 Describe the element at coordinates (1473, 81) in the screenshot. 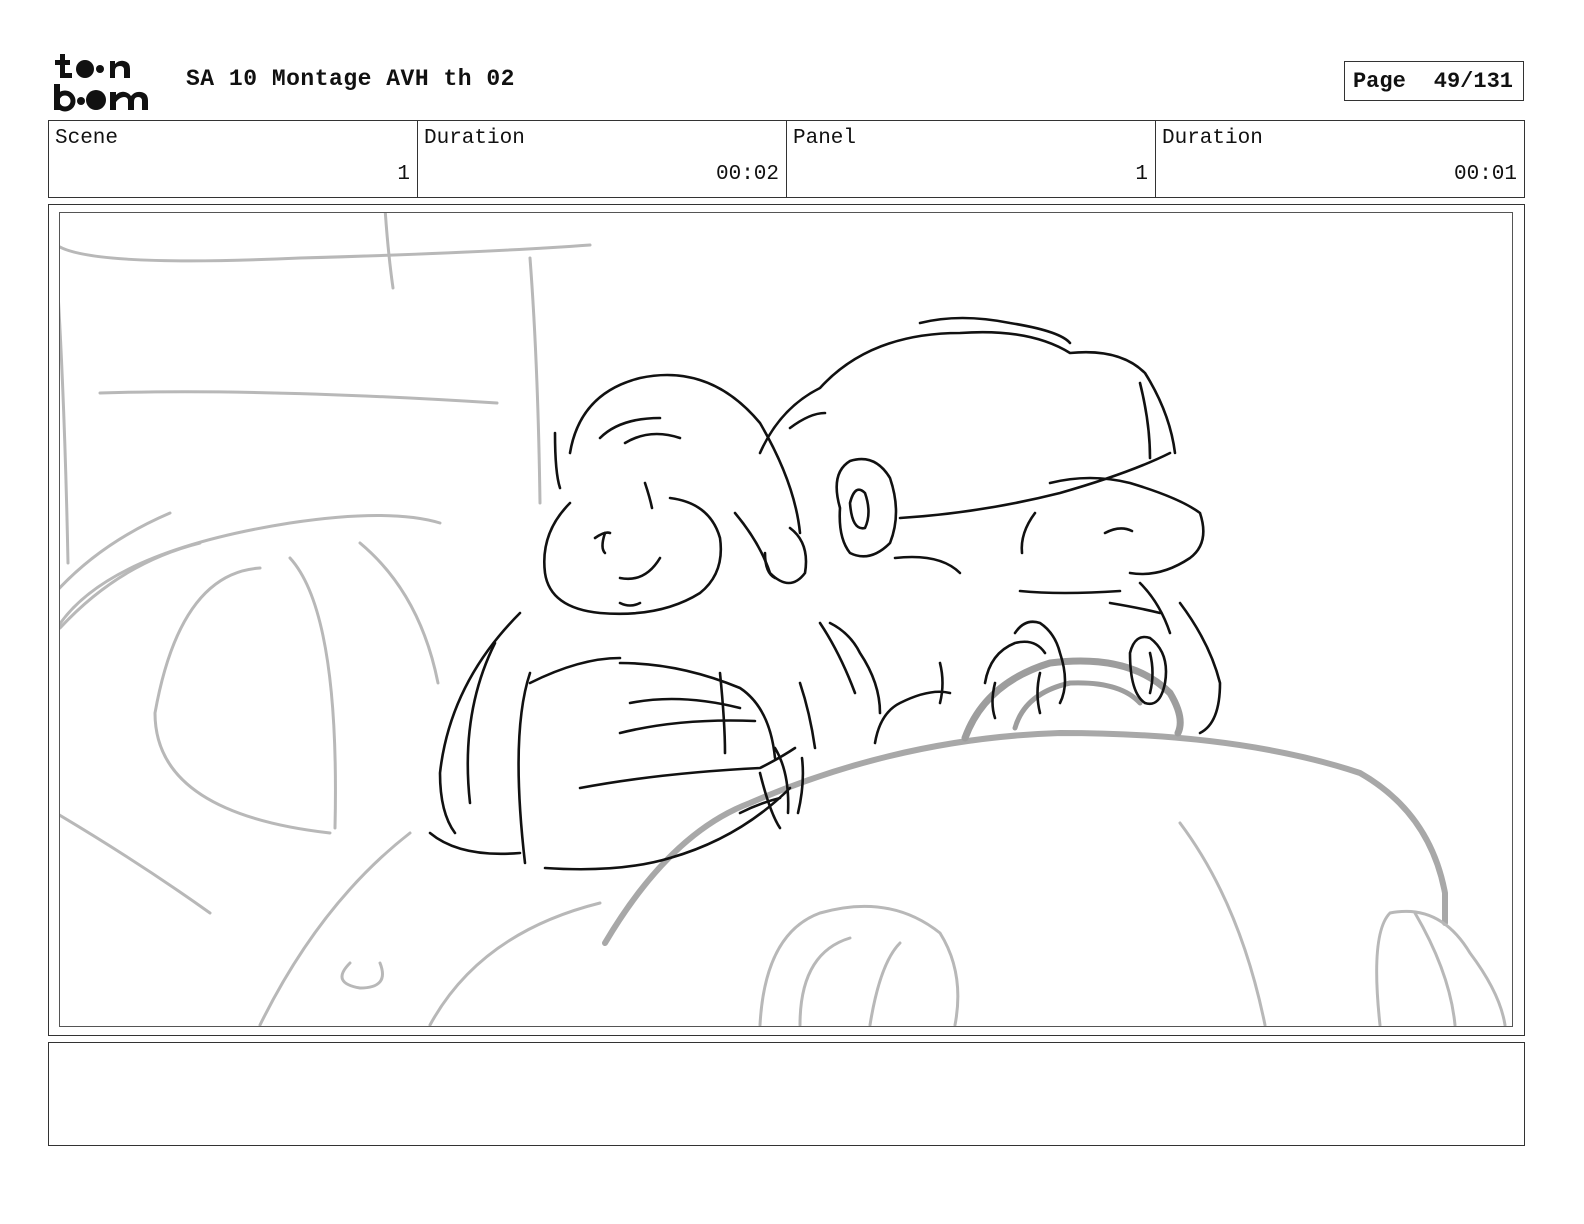

I see `page-number: 49/131` at that location.